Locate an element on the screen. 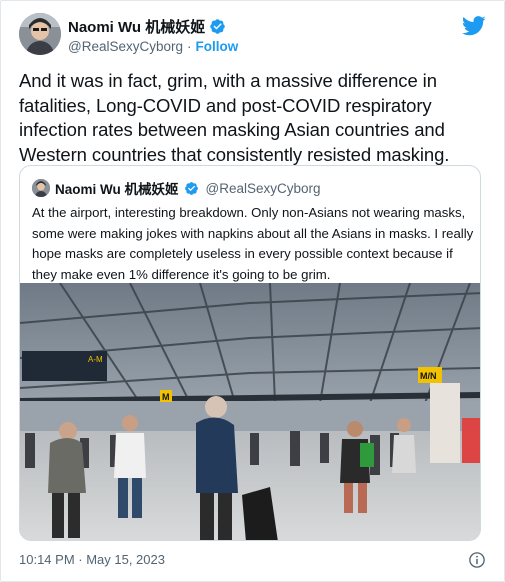  author-handle: @RealSexyCyborg is located at coordinates (125, 46).